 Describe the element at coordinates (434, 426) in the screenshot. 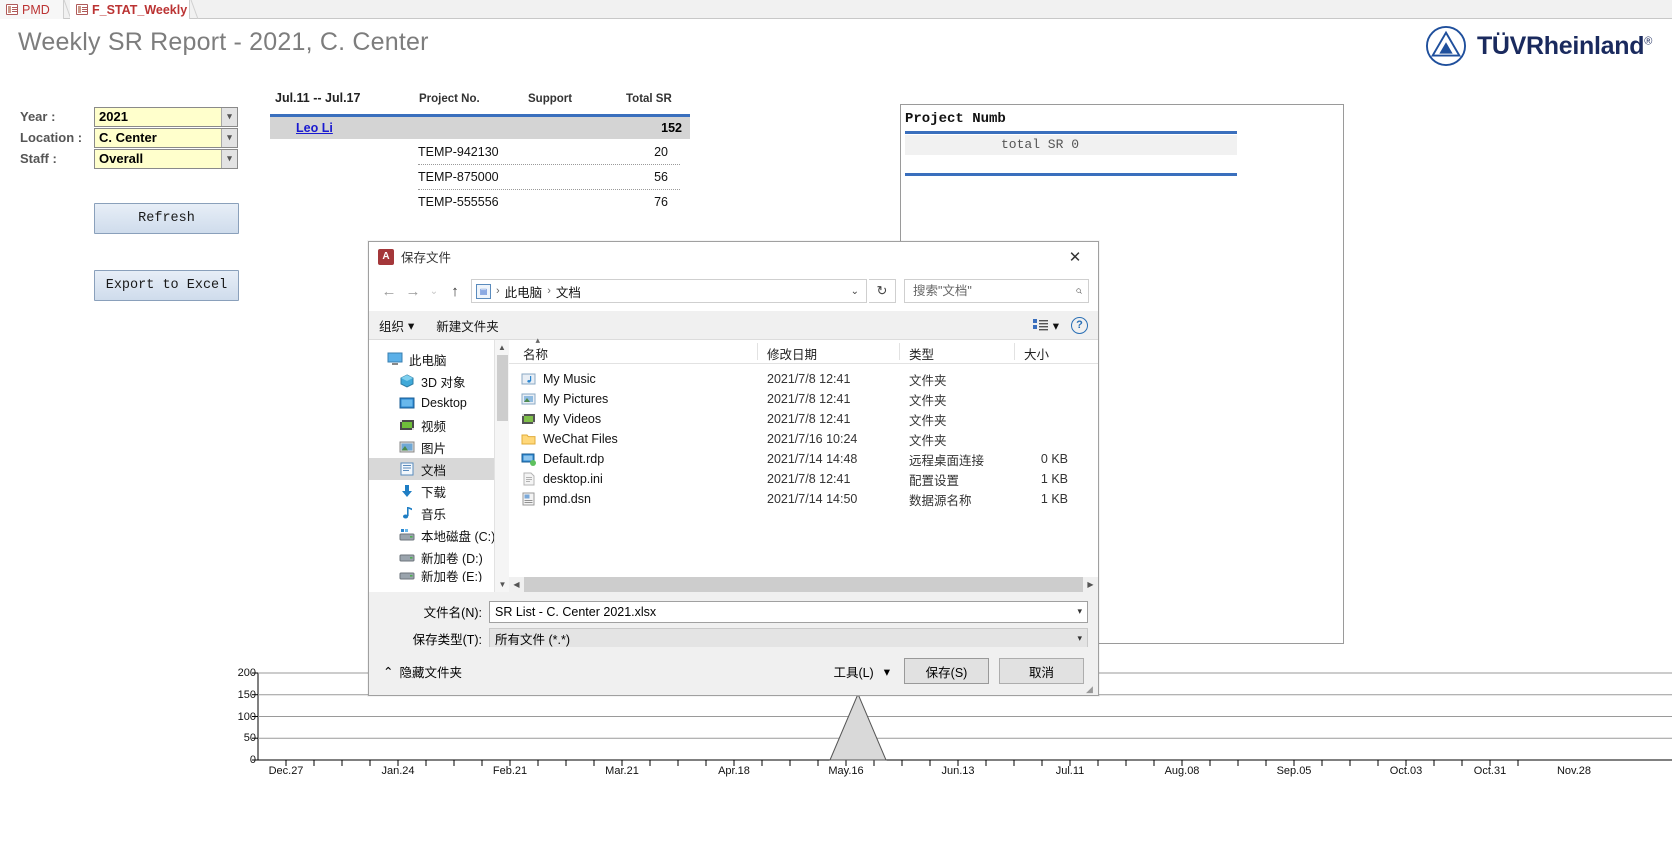

I see `tree-label: 视频` at that location.